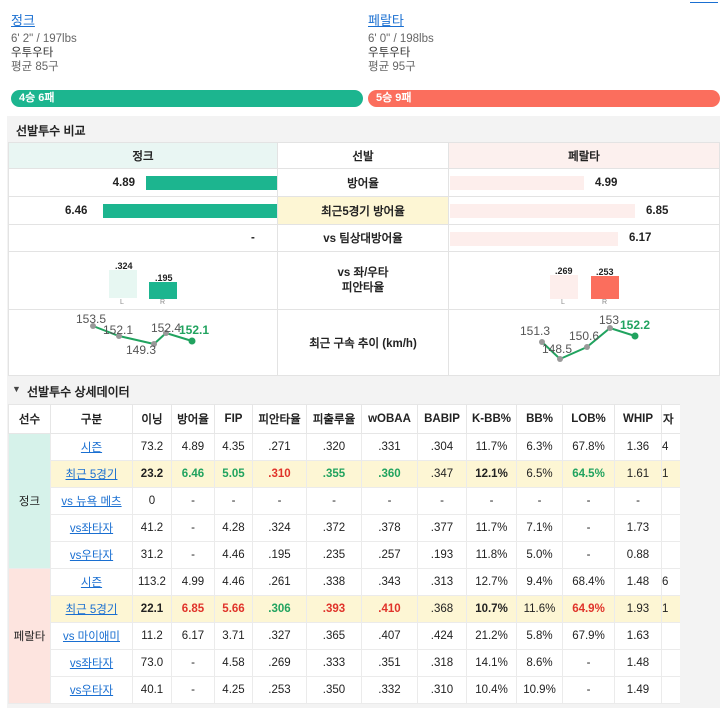  Describe the element at coordinates (143, 342) in the screenshot. I see `velo-a-cell: 153.5 152.1 149.3 152.4 152.1` at that location.